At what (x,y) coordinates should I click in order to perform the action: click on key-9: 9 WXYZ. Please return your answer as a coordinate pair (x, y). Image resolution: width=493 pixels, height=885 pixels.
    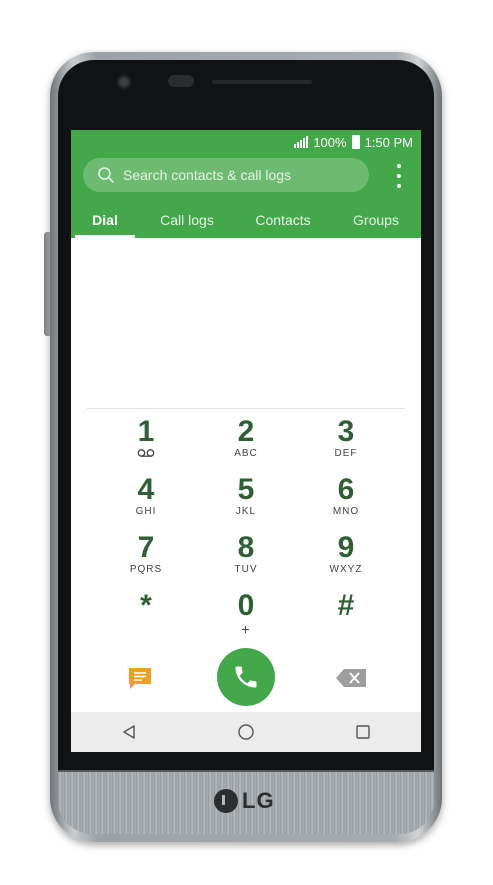
    Looking at the image, I should click on (346, 559).